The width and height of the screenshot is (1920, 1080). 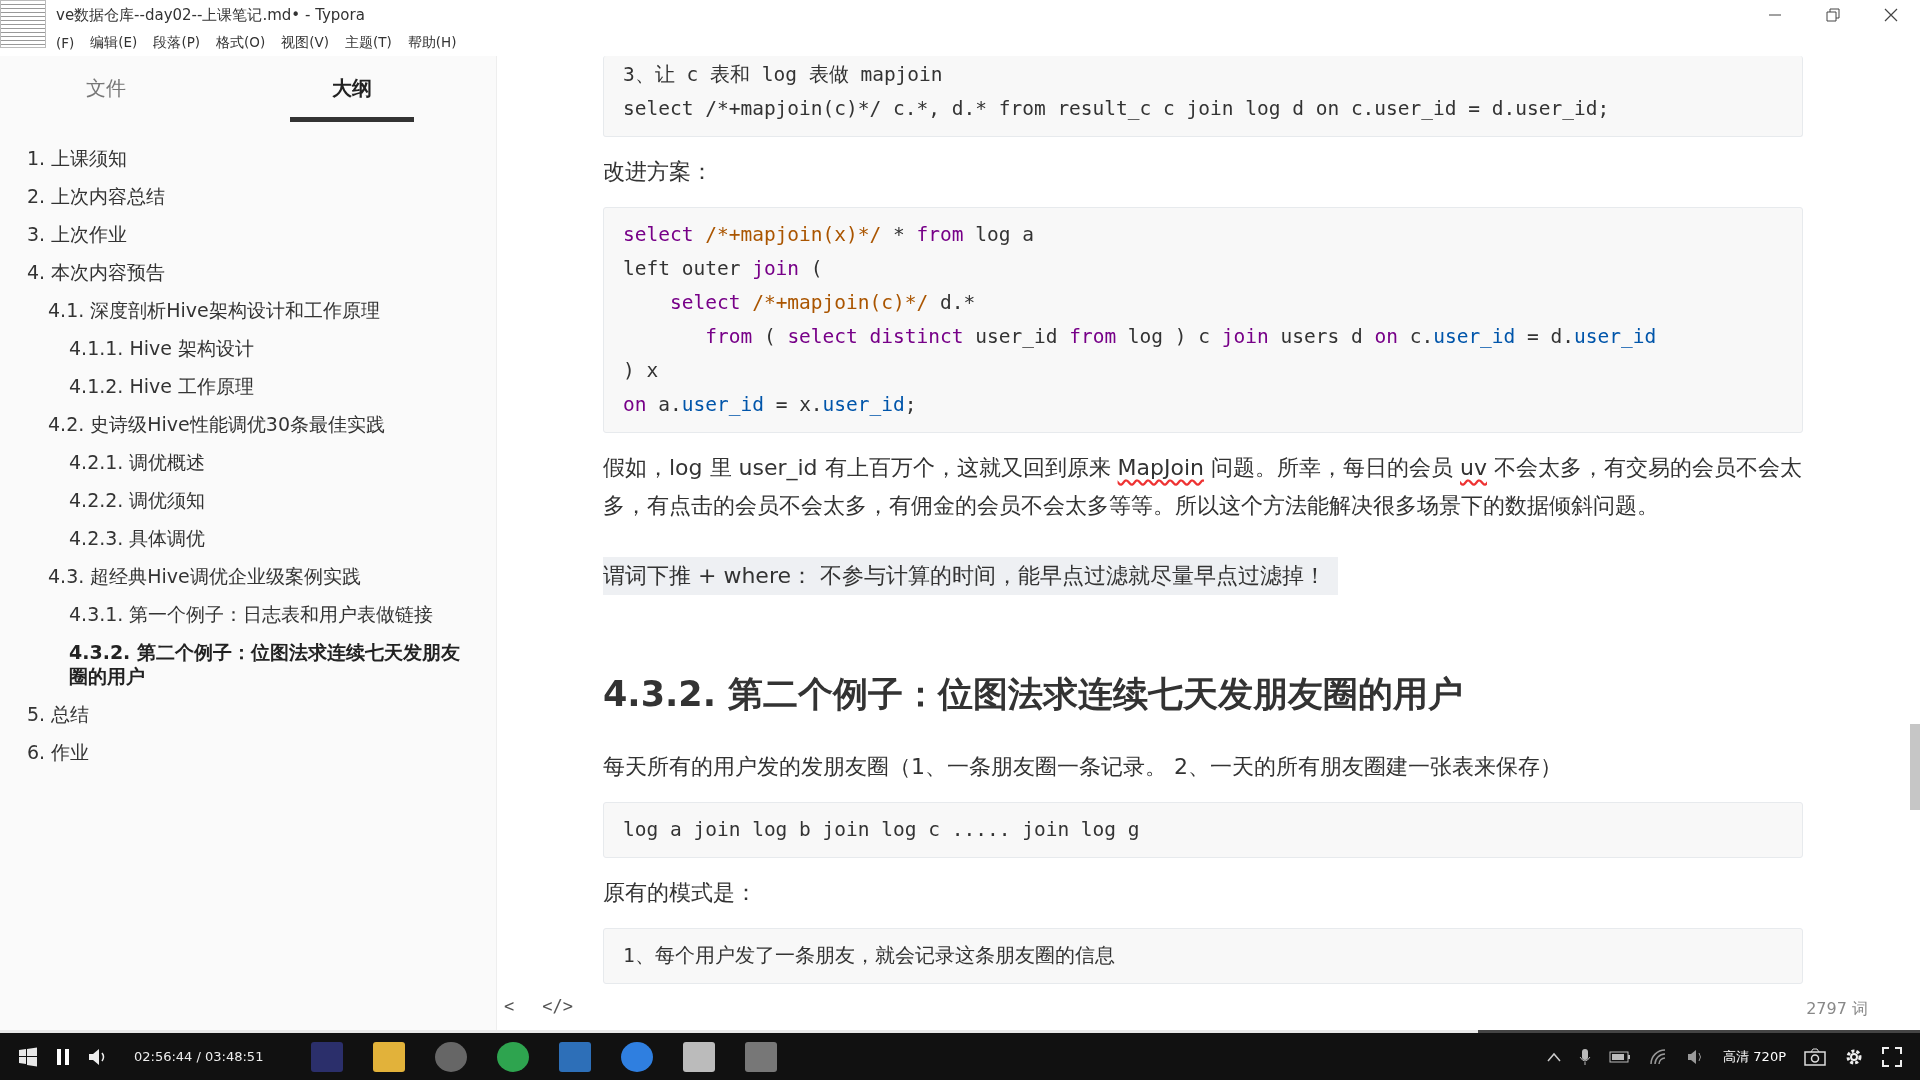 I want to click on menu-item: 编辑(E), so click(x=114, y=43).